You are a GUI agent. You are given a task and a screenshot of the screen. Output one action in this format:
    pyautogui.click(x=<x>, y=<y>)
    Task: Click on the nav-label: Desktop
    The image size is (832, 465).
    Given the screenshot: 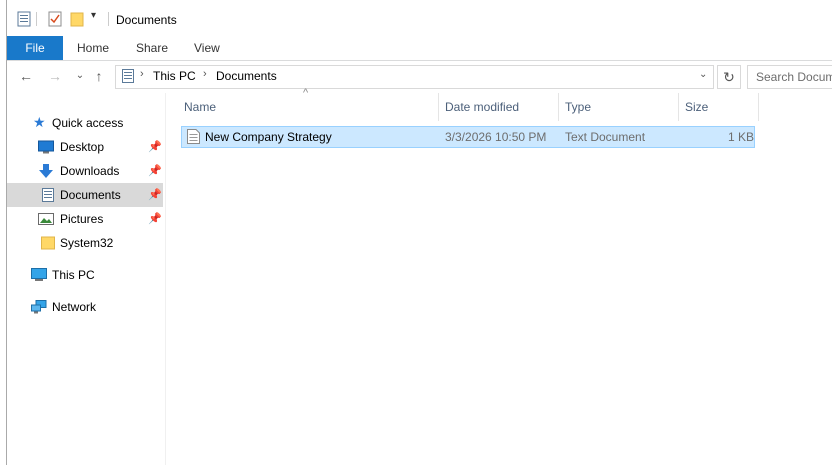 What is the action you would take?
    pyautogui.click(x=82, y=147)
    